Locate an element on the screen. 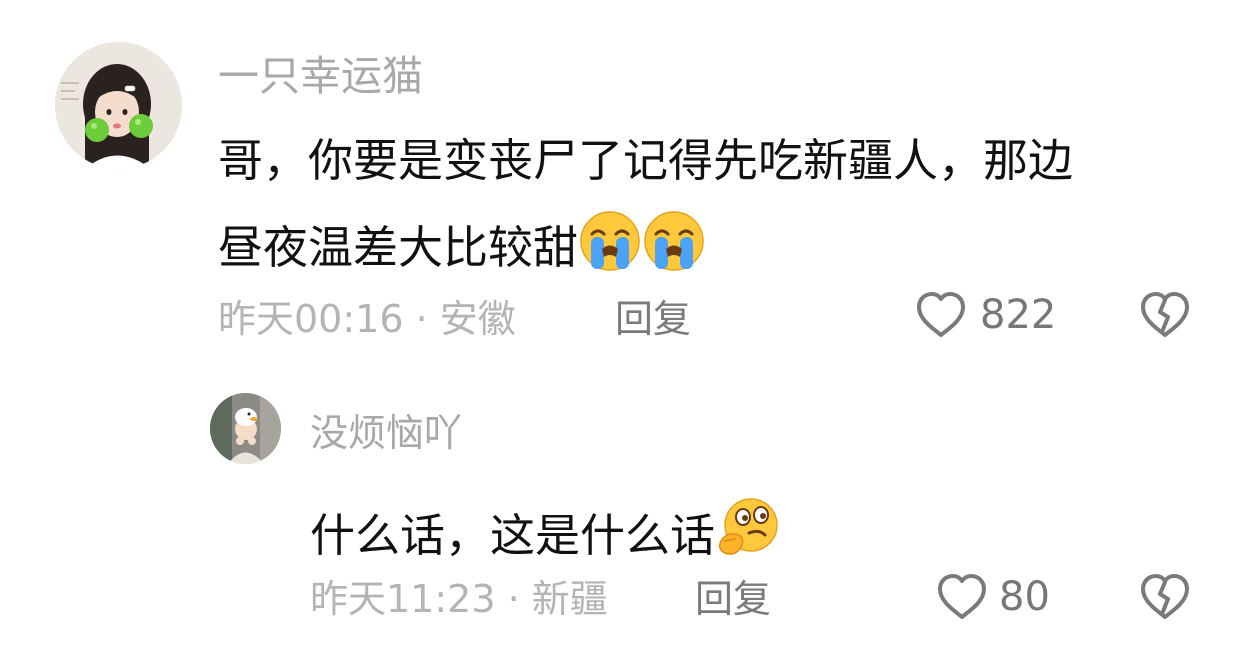 The image size is (1260, 652). thinking-face-emoji is located at coordinates (748, 531).